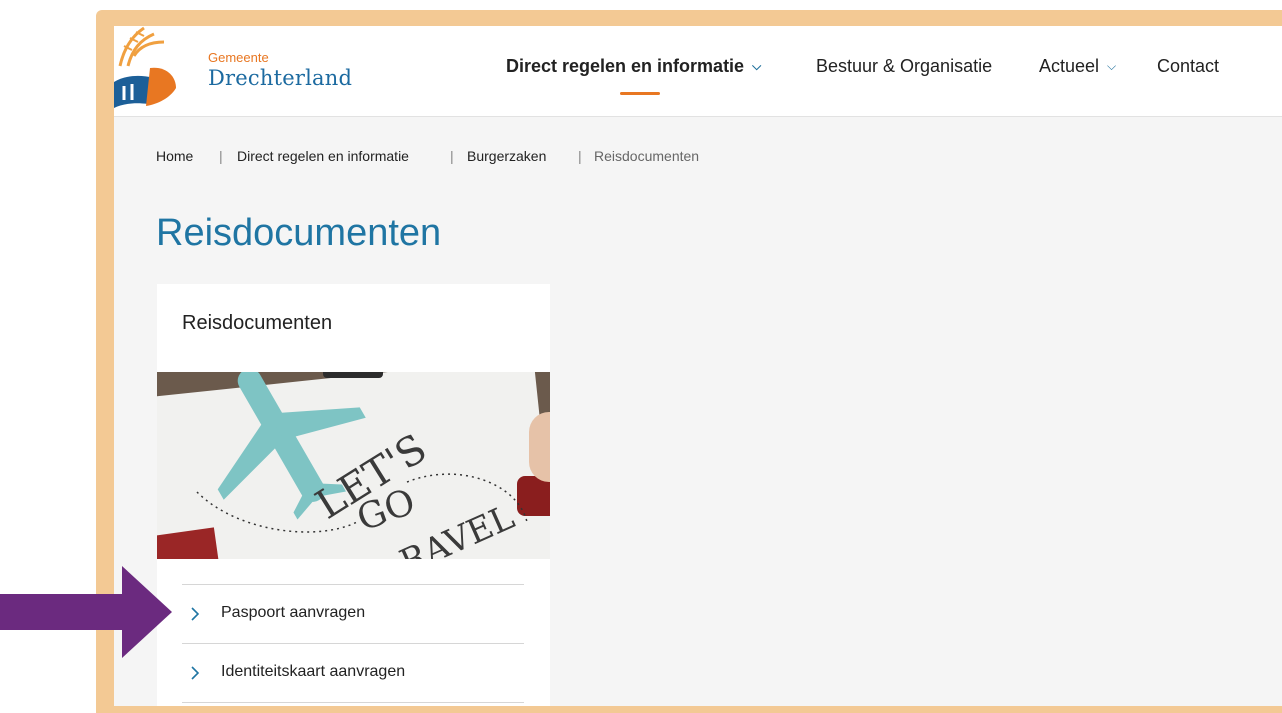  What do you see at coordinates (506, 156) in the screenshot?
I see `breadcrumb-burgerzaken: Burgerzaken` at bounding box center [506, 156].